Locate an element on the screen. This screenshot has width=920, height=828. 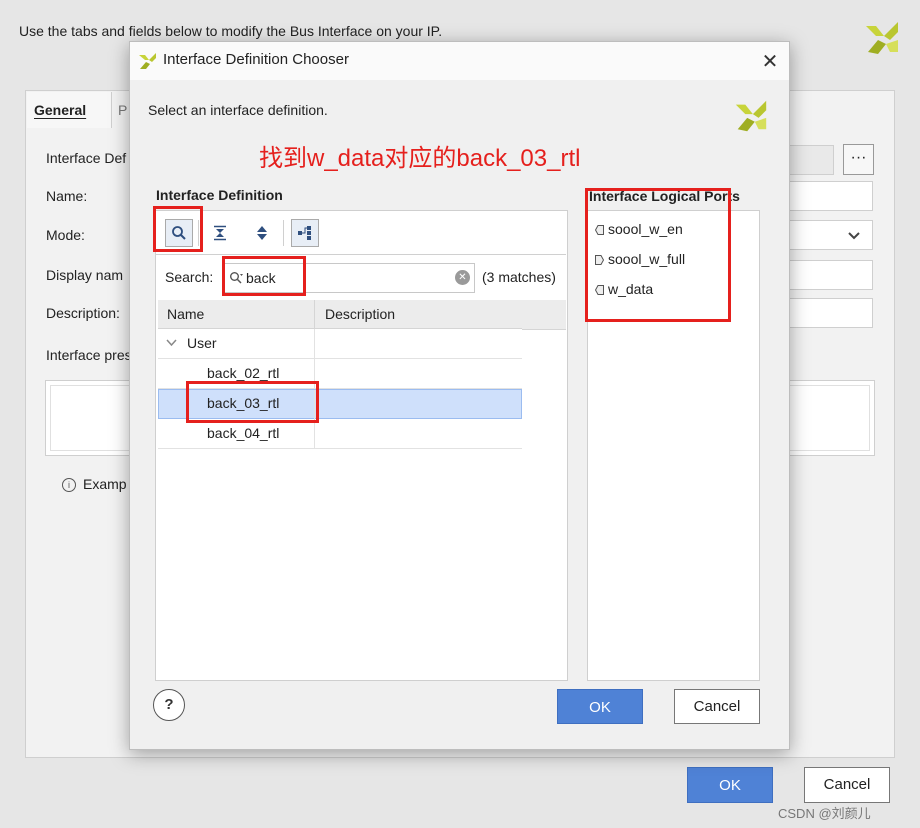
hierarchy-view-button is located at coordinates (305, 233).